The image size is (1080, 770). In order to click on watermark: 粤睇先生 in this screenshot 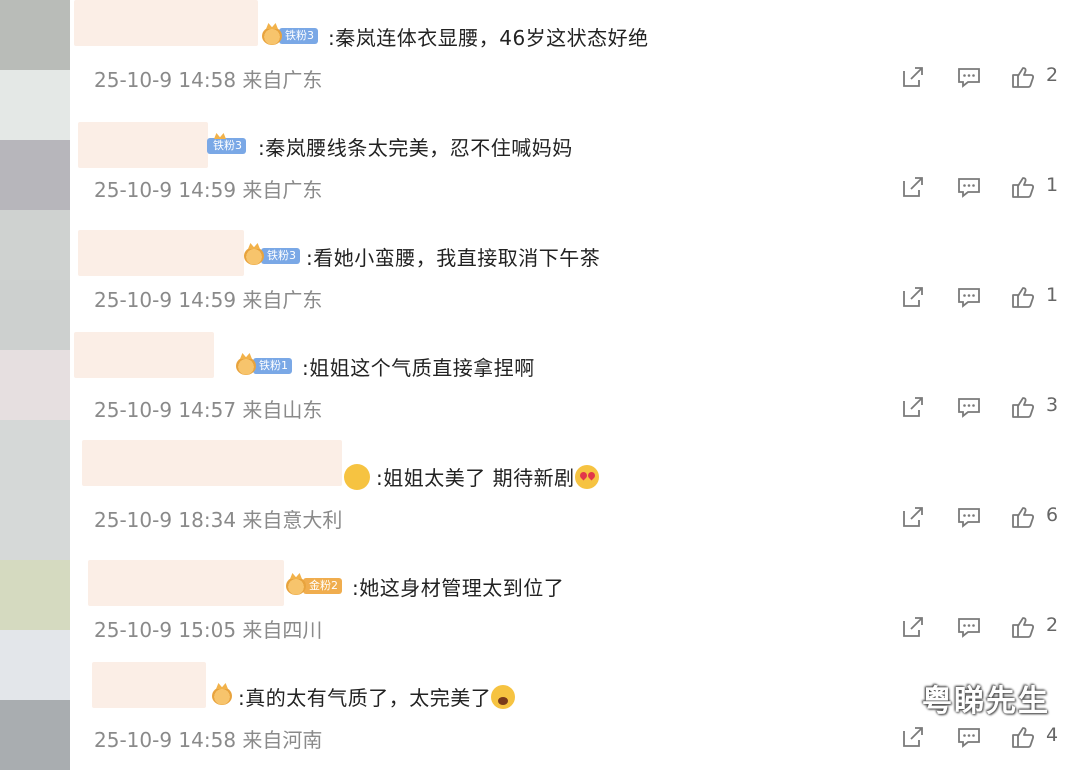, I will do `click(986, 701)`.